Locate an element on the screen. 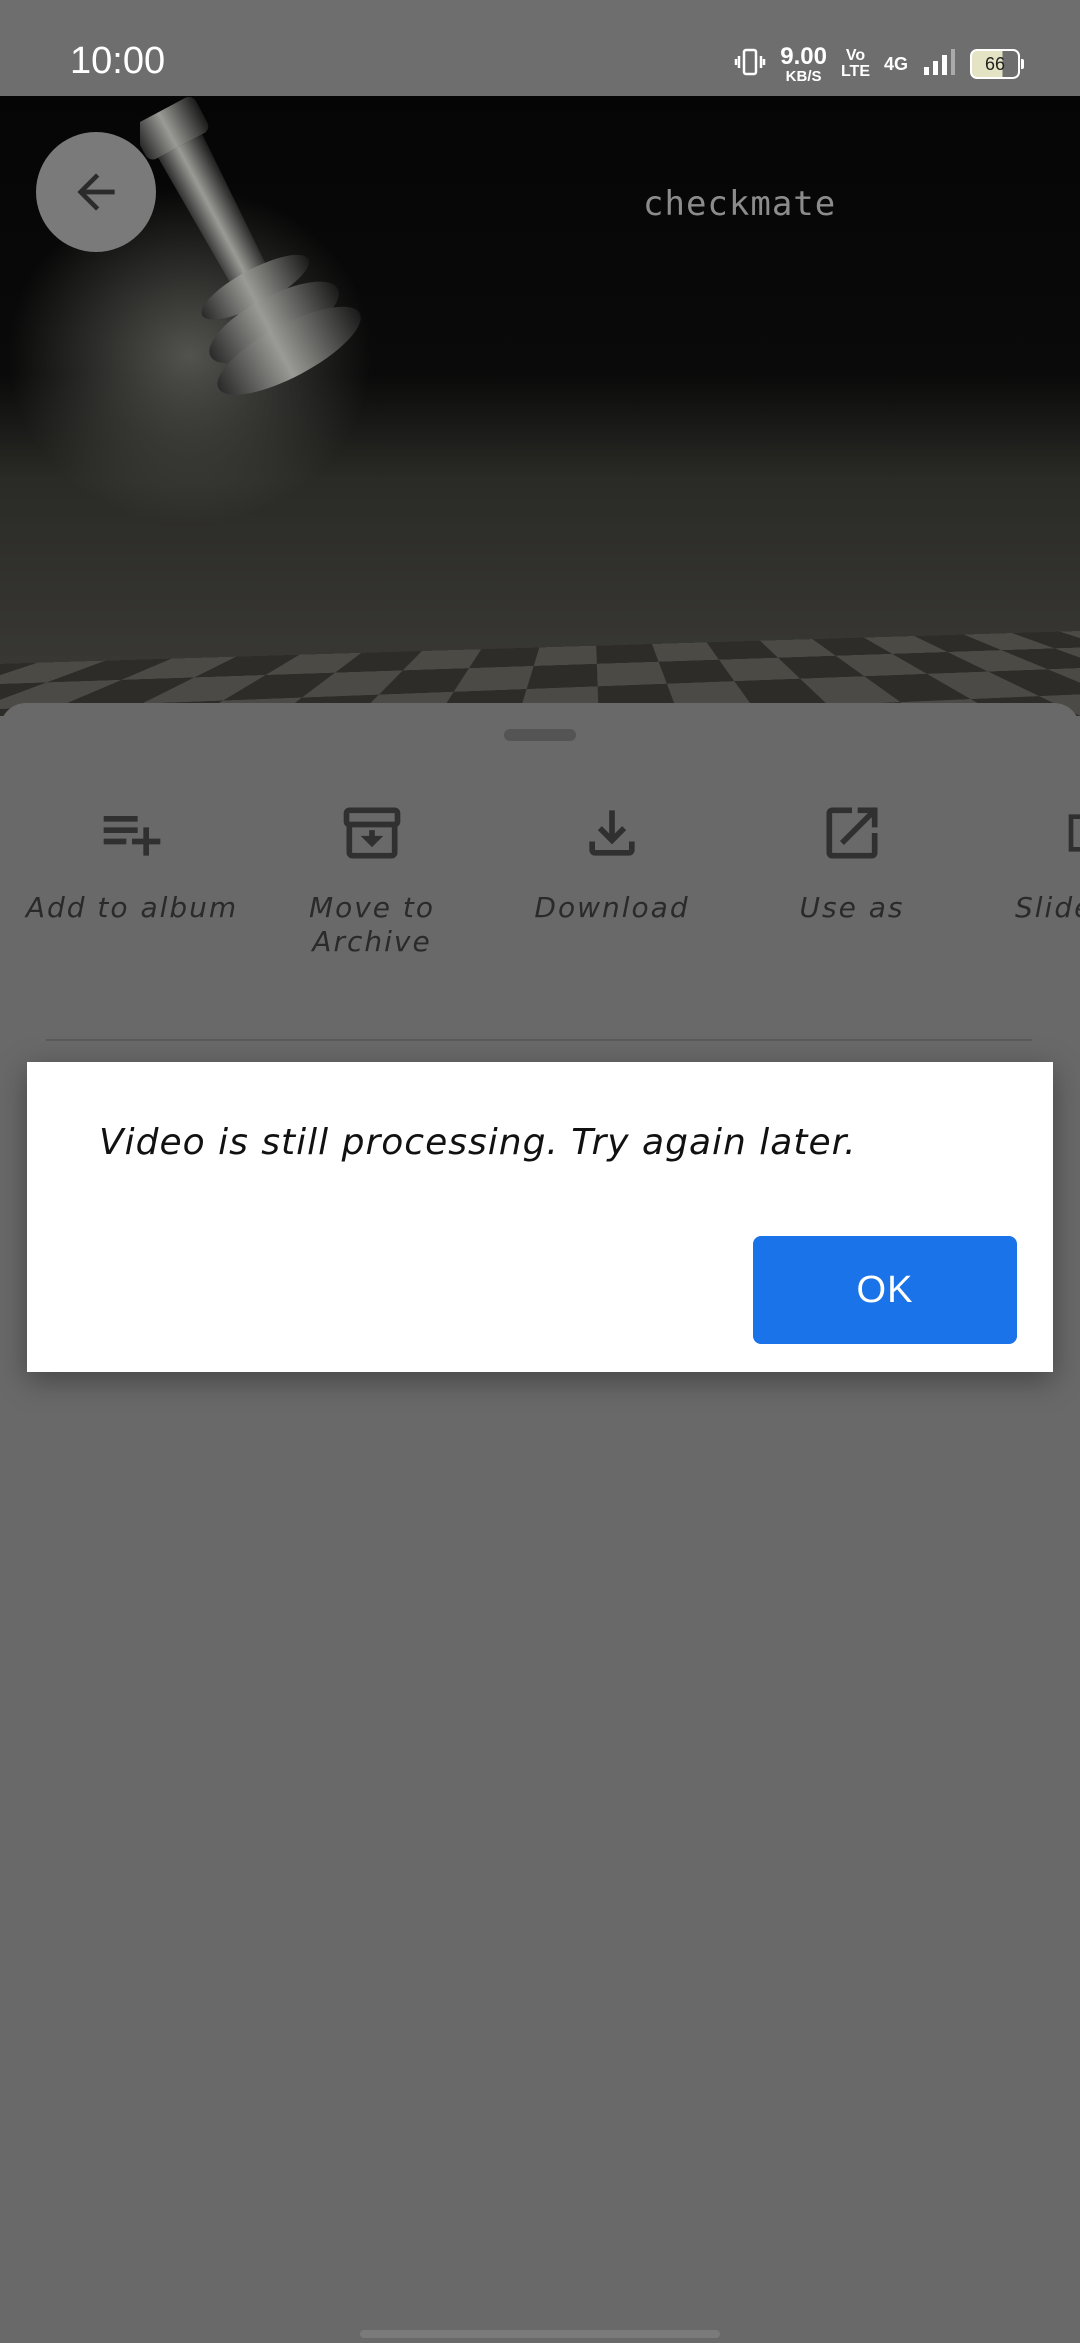 The width and height of the screenshot is (1080, 2343). volte-bottom: LTE is located at coordinates (855, 71).